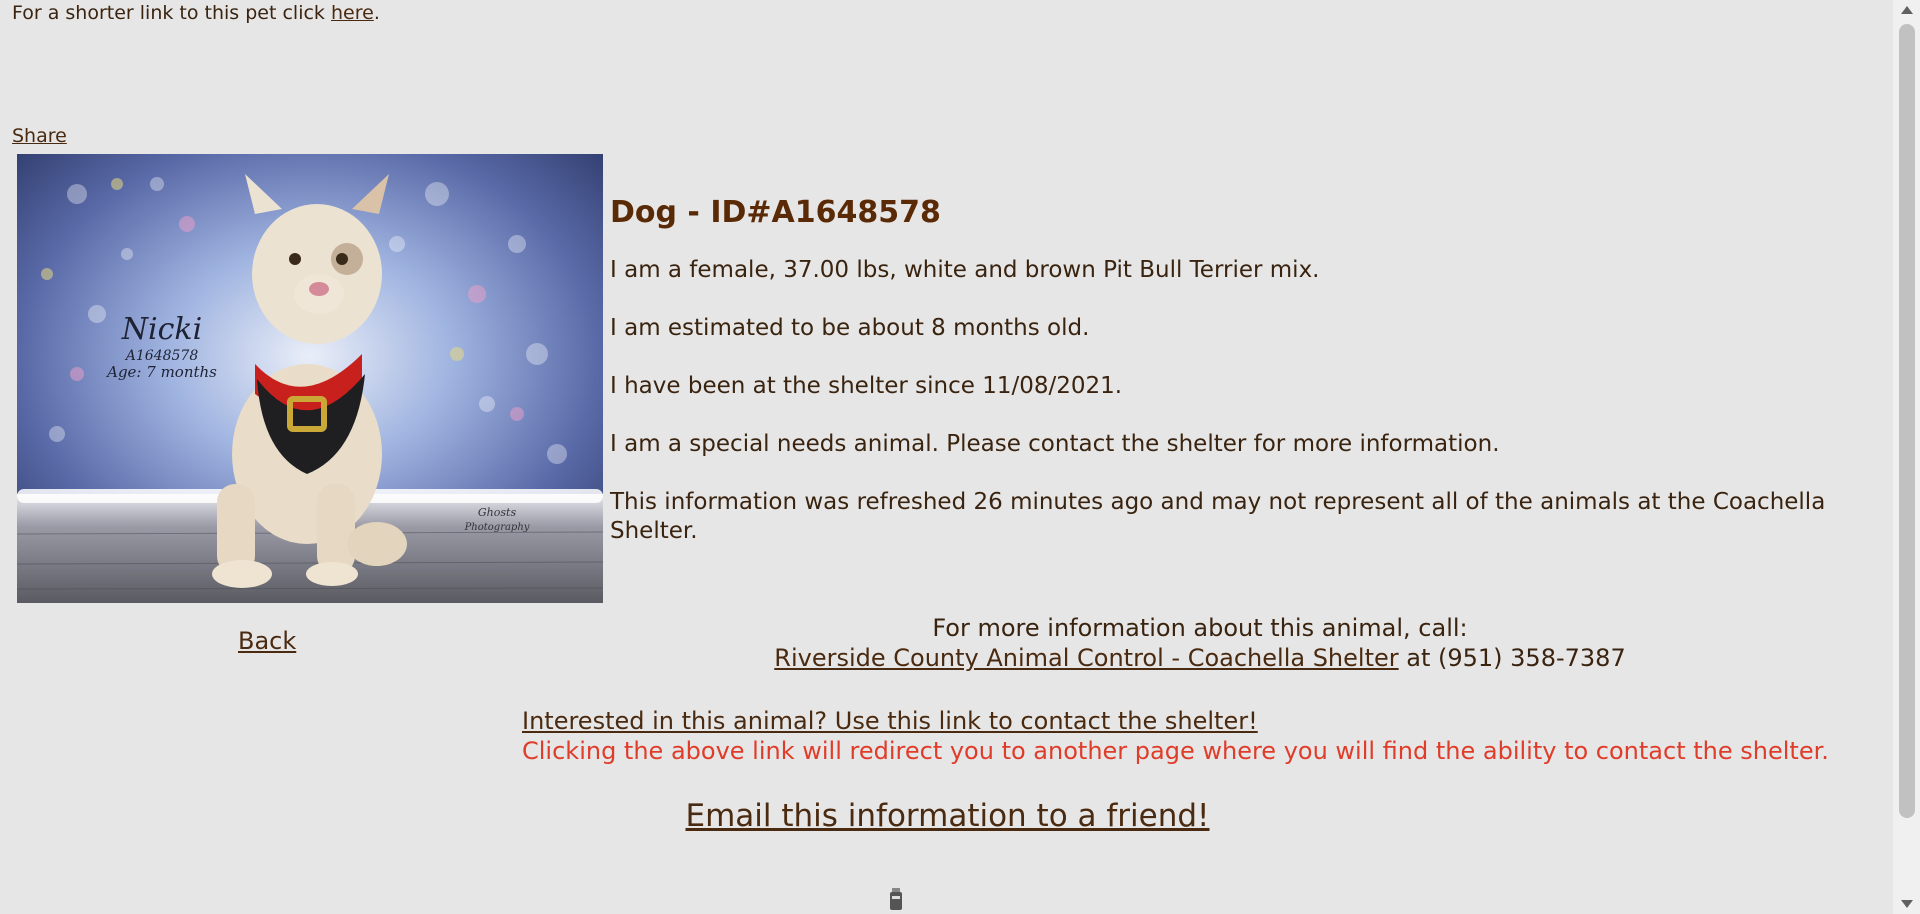 The image size is (1920, 914). What do you see at coordinates (497, 512) in the screenshot?
I see `photo-credit-1: Ghosts` at bounding box center [497, 512].